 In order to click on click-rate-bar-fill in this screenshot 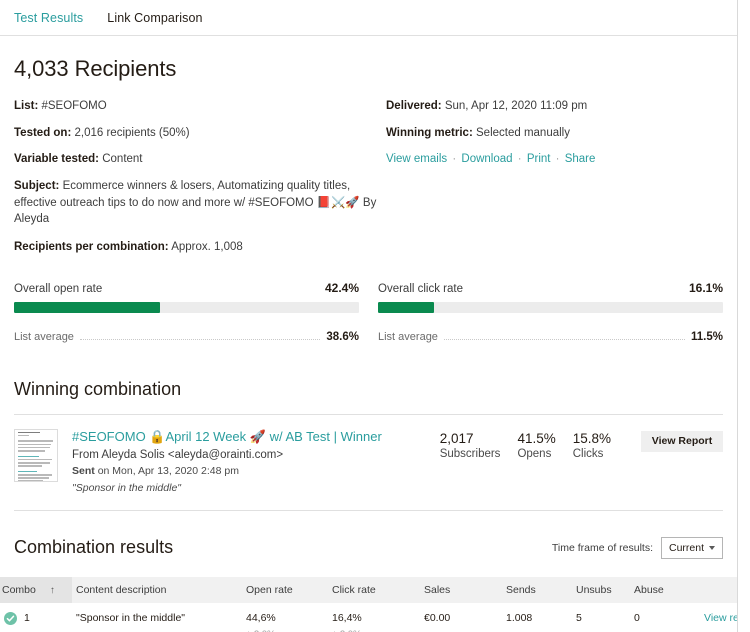, I will do `click(406, 307)`.